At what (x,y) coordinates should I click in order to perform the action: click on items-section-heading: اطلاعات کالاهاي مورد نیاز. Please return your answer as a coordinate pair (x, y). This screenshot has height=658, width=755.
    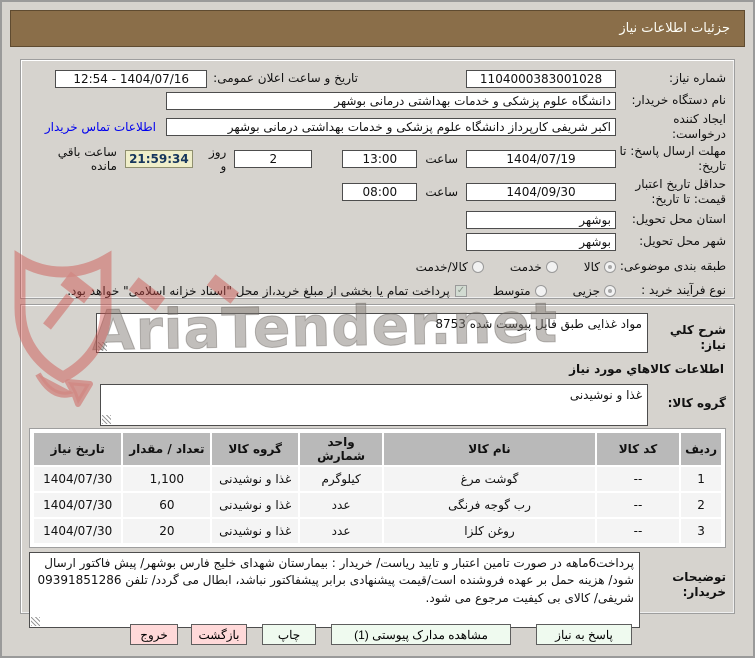
    Looking at the image, I should click on (646, 369).